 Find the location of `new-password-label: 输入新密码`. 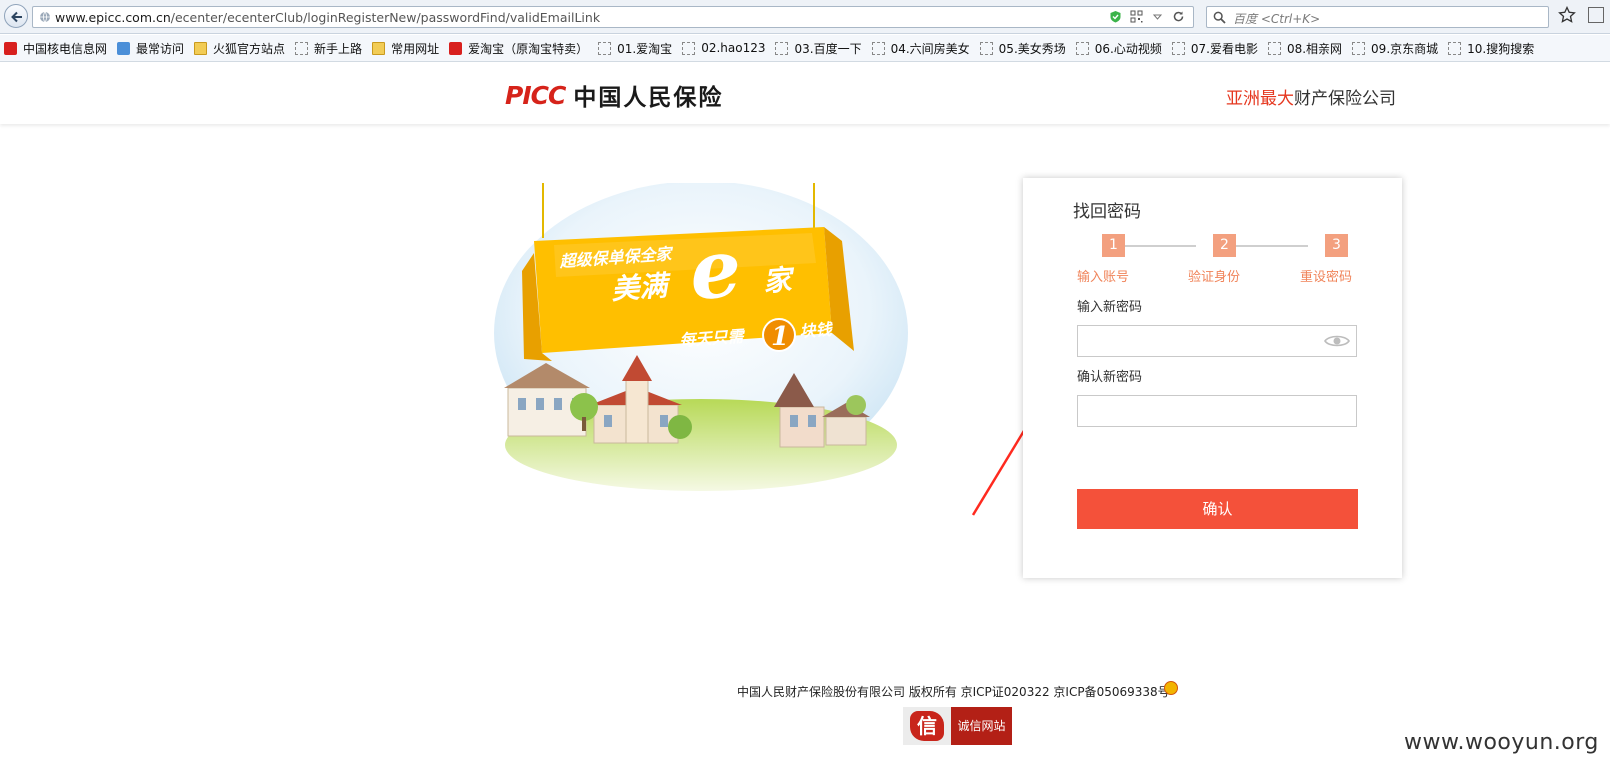

new-password-label: 输入新密码 is located at coordinates (1110, 307).